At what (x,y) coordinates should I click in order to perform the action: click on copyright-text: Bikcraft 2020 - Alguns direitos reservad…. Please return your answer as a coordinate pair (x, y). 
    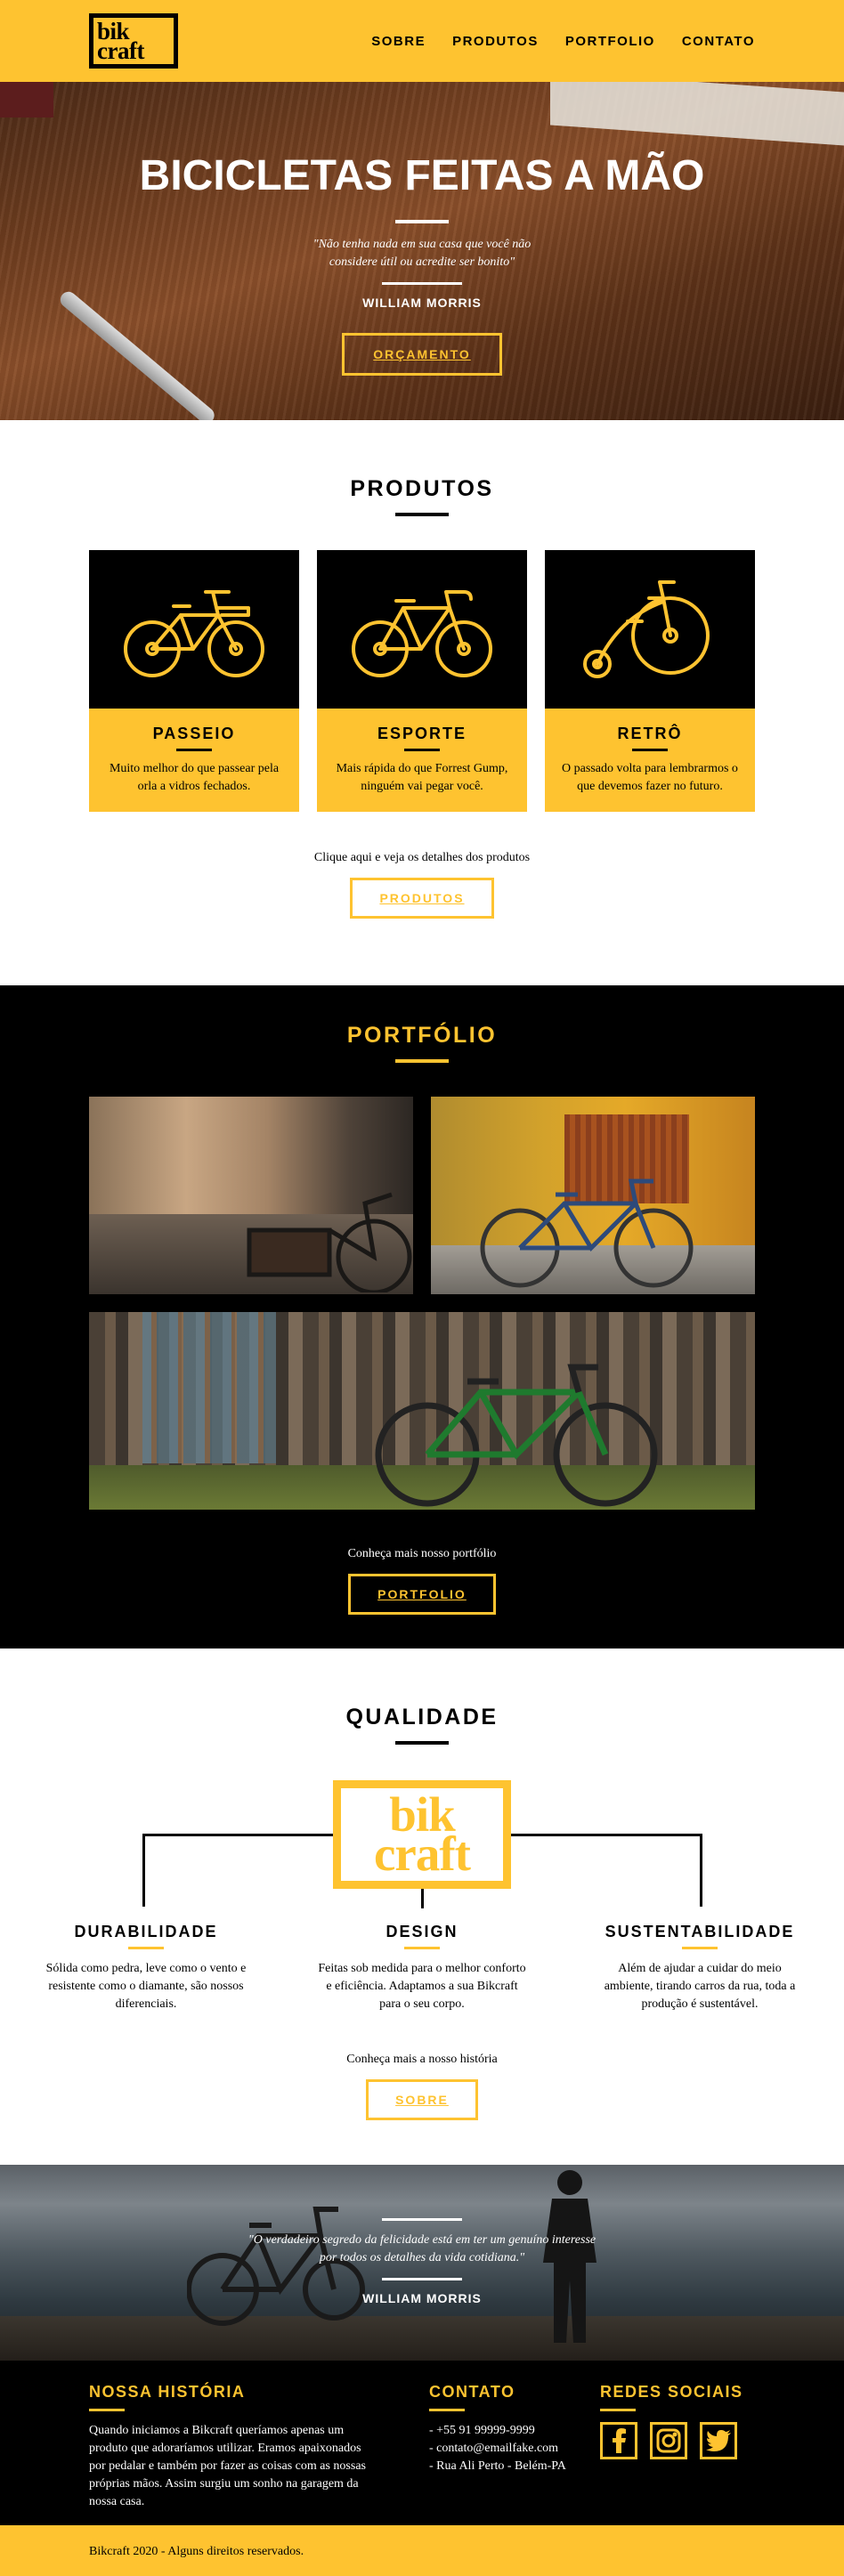
    Looking at the image, I should click on (196, 2552).